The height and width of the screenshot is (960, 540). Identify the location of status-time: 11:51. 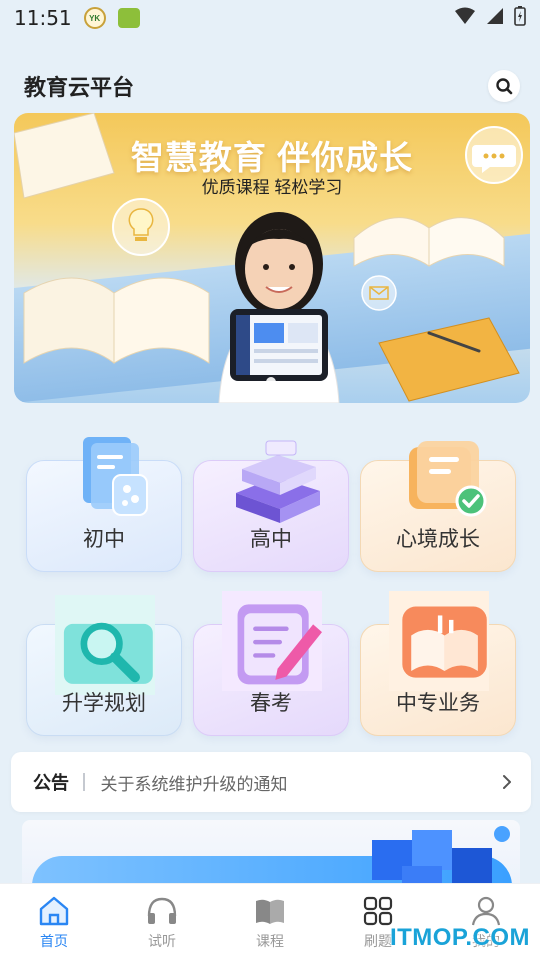
(43, 18).